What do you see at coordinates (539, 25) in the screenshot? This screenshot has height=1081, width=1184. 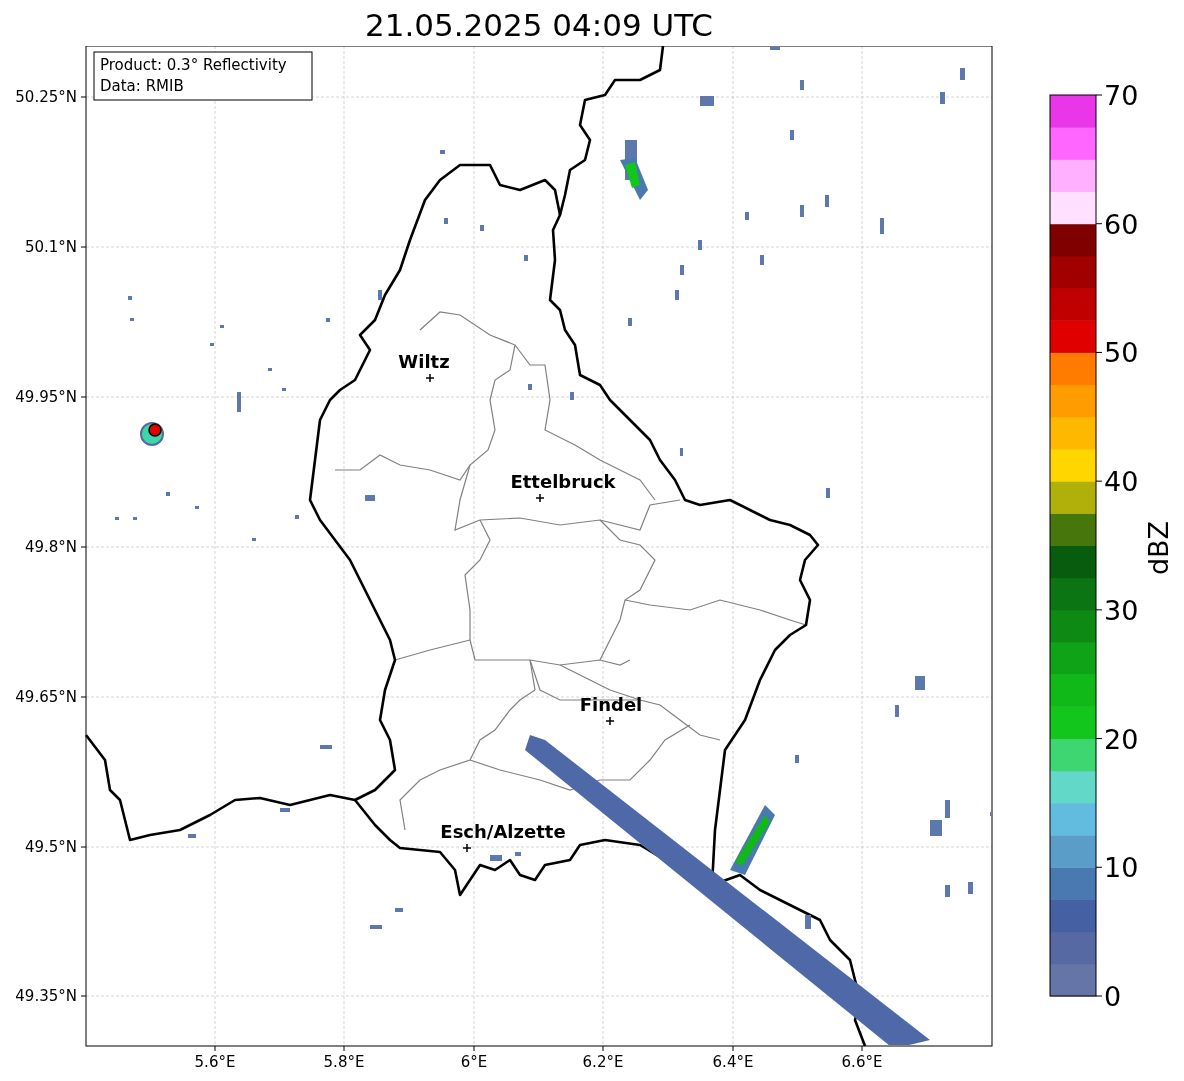 I see `chart-title: 21.05.2025 04:09 UTC` at bounding box center [539, 25].